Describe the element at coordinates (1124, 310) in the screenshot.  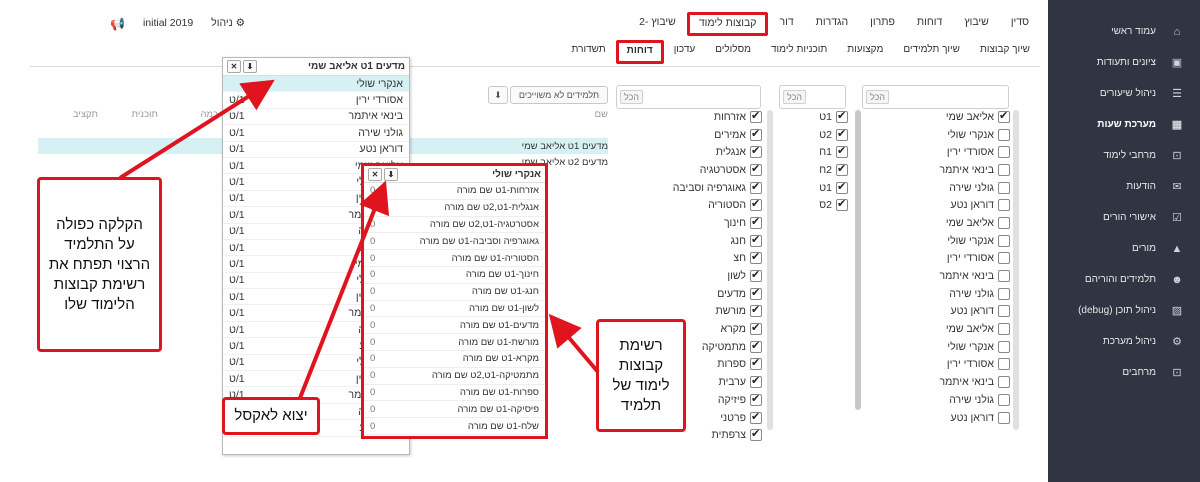
I see `sidebar-item: ▨ ניהול תוכן (debug)` at that location.